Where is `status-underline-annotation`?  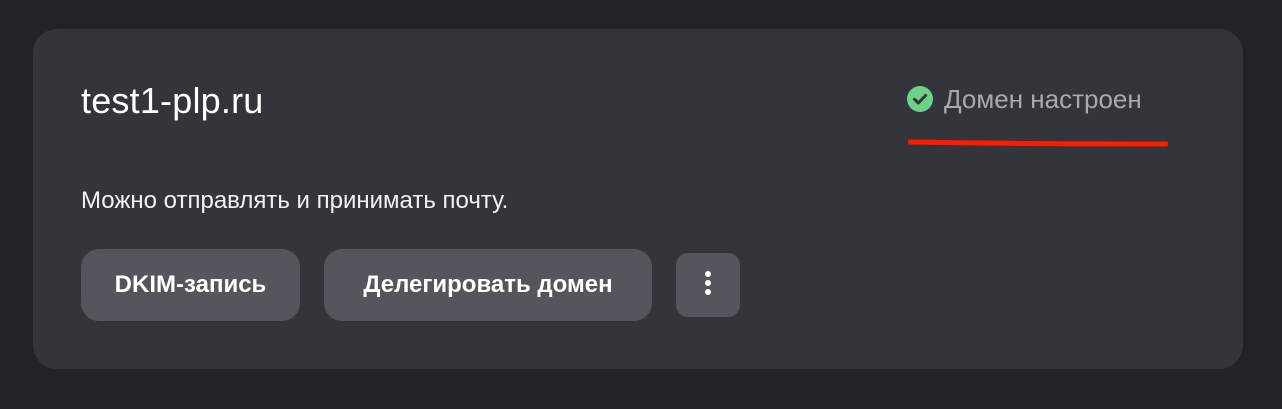 status-underline-annotation is located at coordinates (1038, 143).